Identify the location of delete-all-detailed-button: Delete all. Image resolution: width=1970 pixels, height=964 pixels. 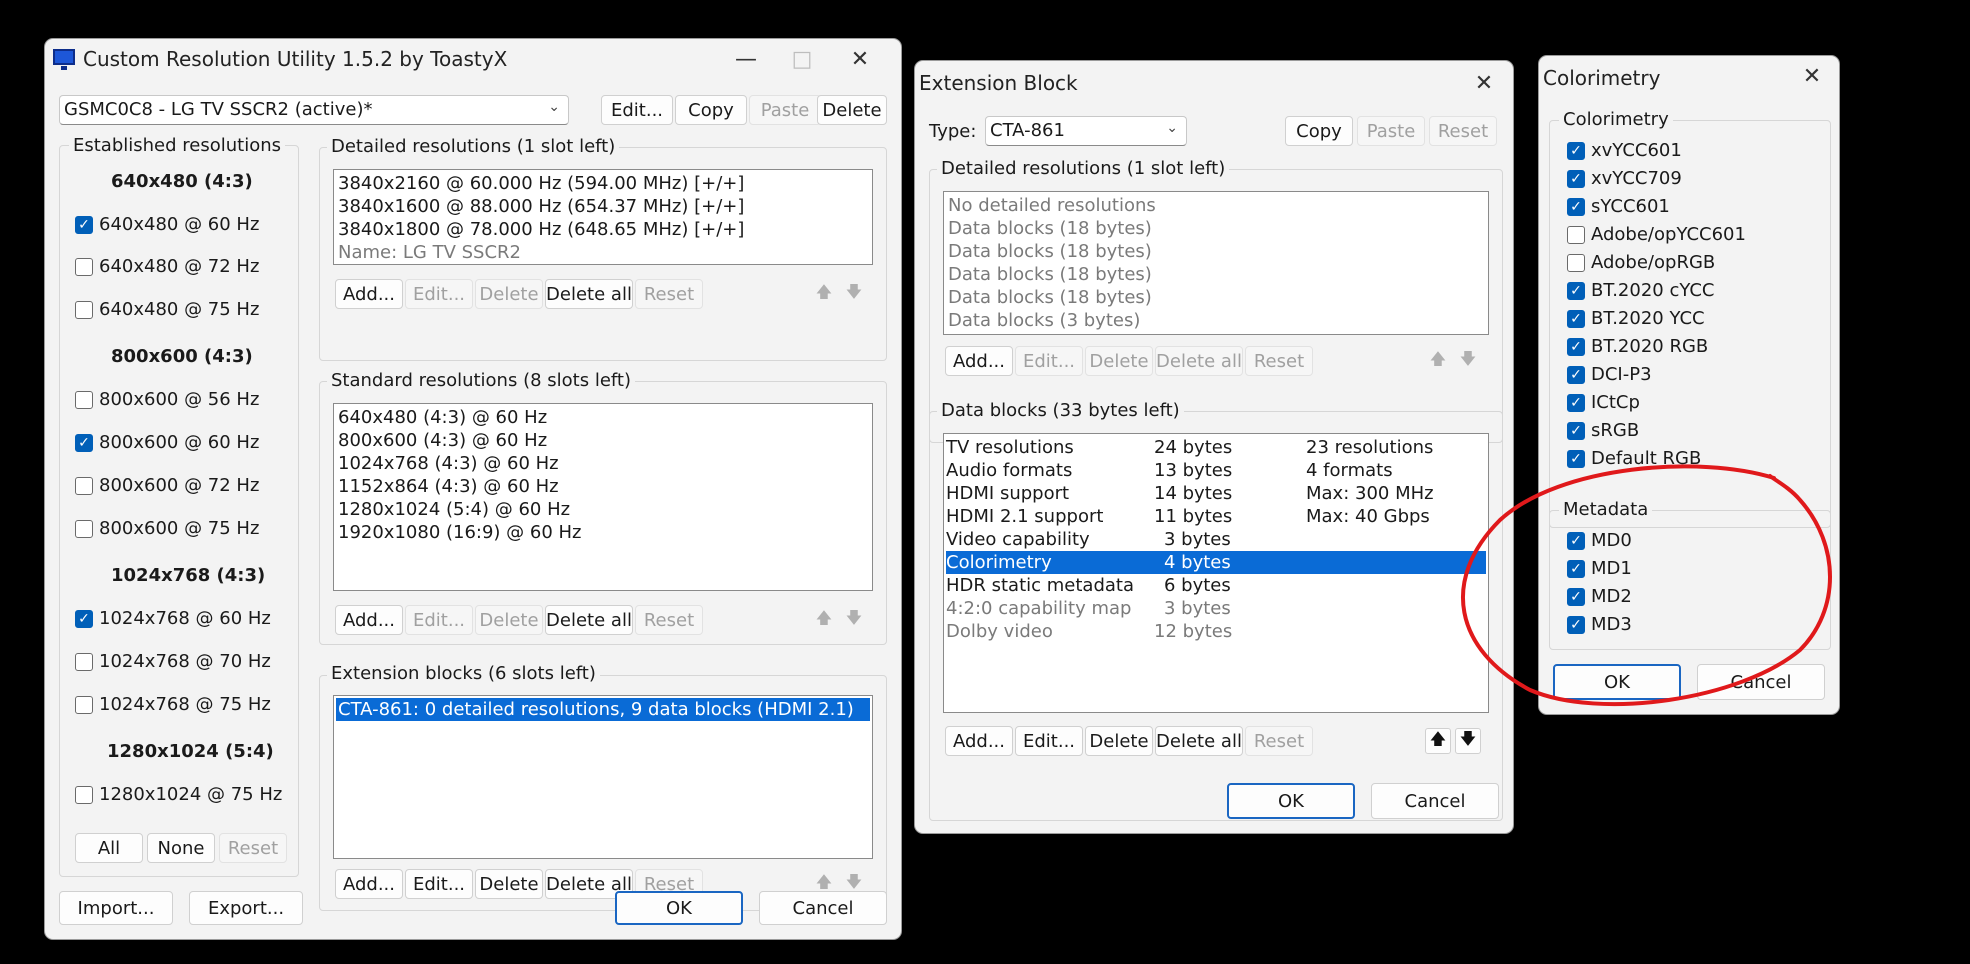
(589, 294).